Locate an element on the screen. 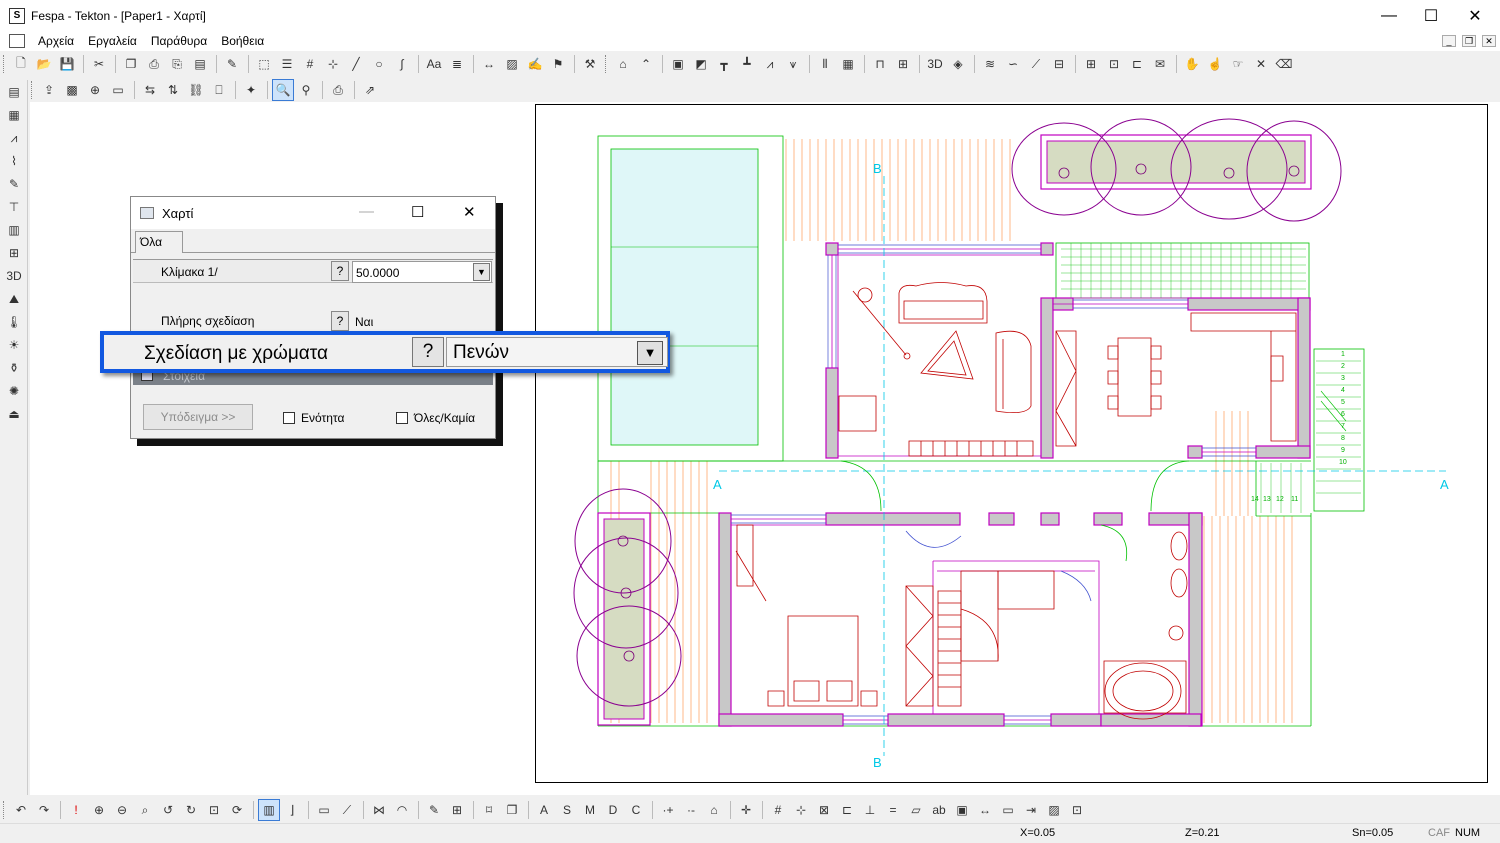  terrain-icon: ≋ is located at coordinates (990, 64).